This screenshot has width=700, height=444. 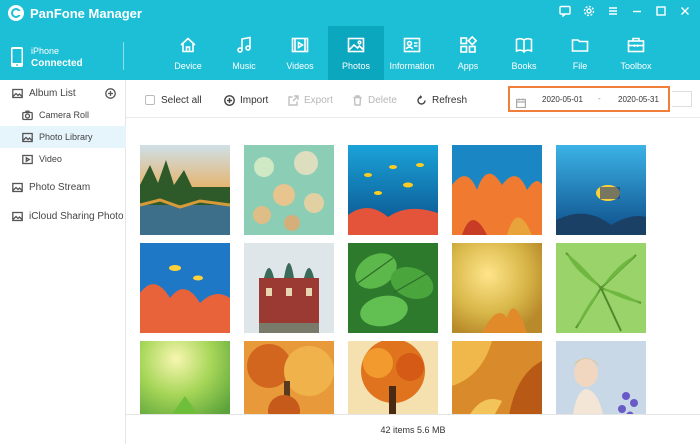 I want to click on sidebar-album-list: Album List, so click(x=63, y=93).